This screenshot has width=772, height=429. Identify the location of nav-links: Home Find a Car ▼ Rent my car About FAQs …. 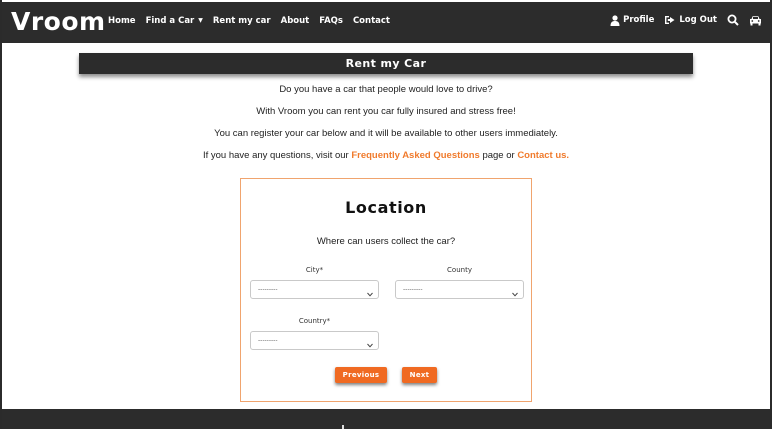
(254, 21).